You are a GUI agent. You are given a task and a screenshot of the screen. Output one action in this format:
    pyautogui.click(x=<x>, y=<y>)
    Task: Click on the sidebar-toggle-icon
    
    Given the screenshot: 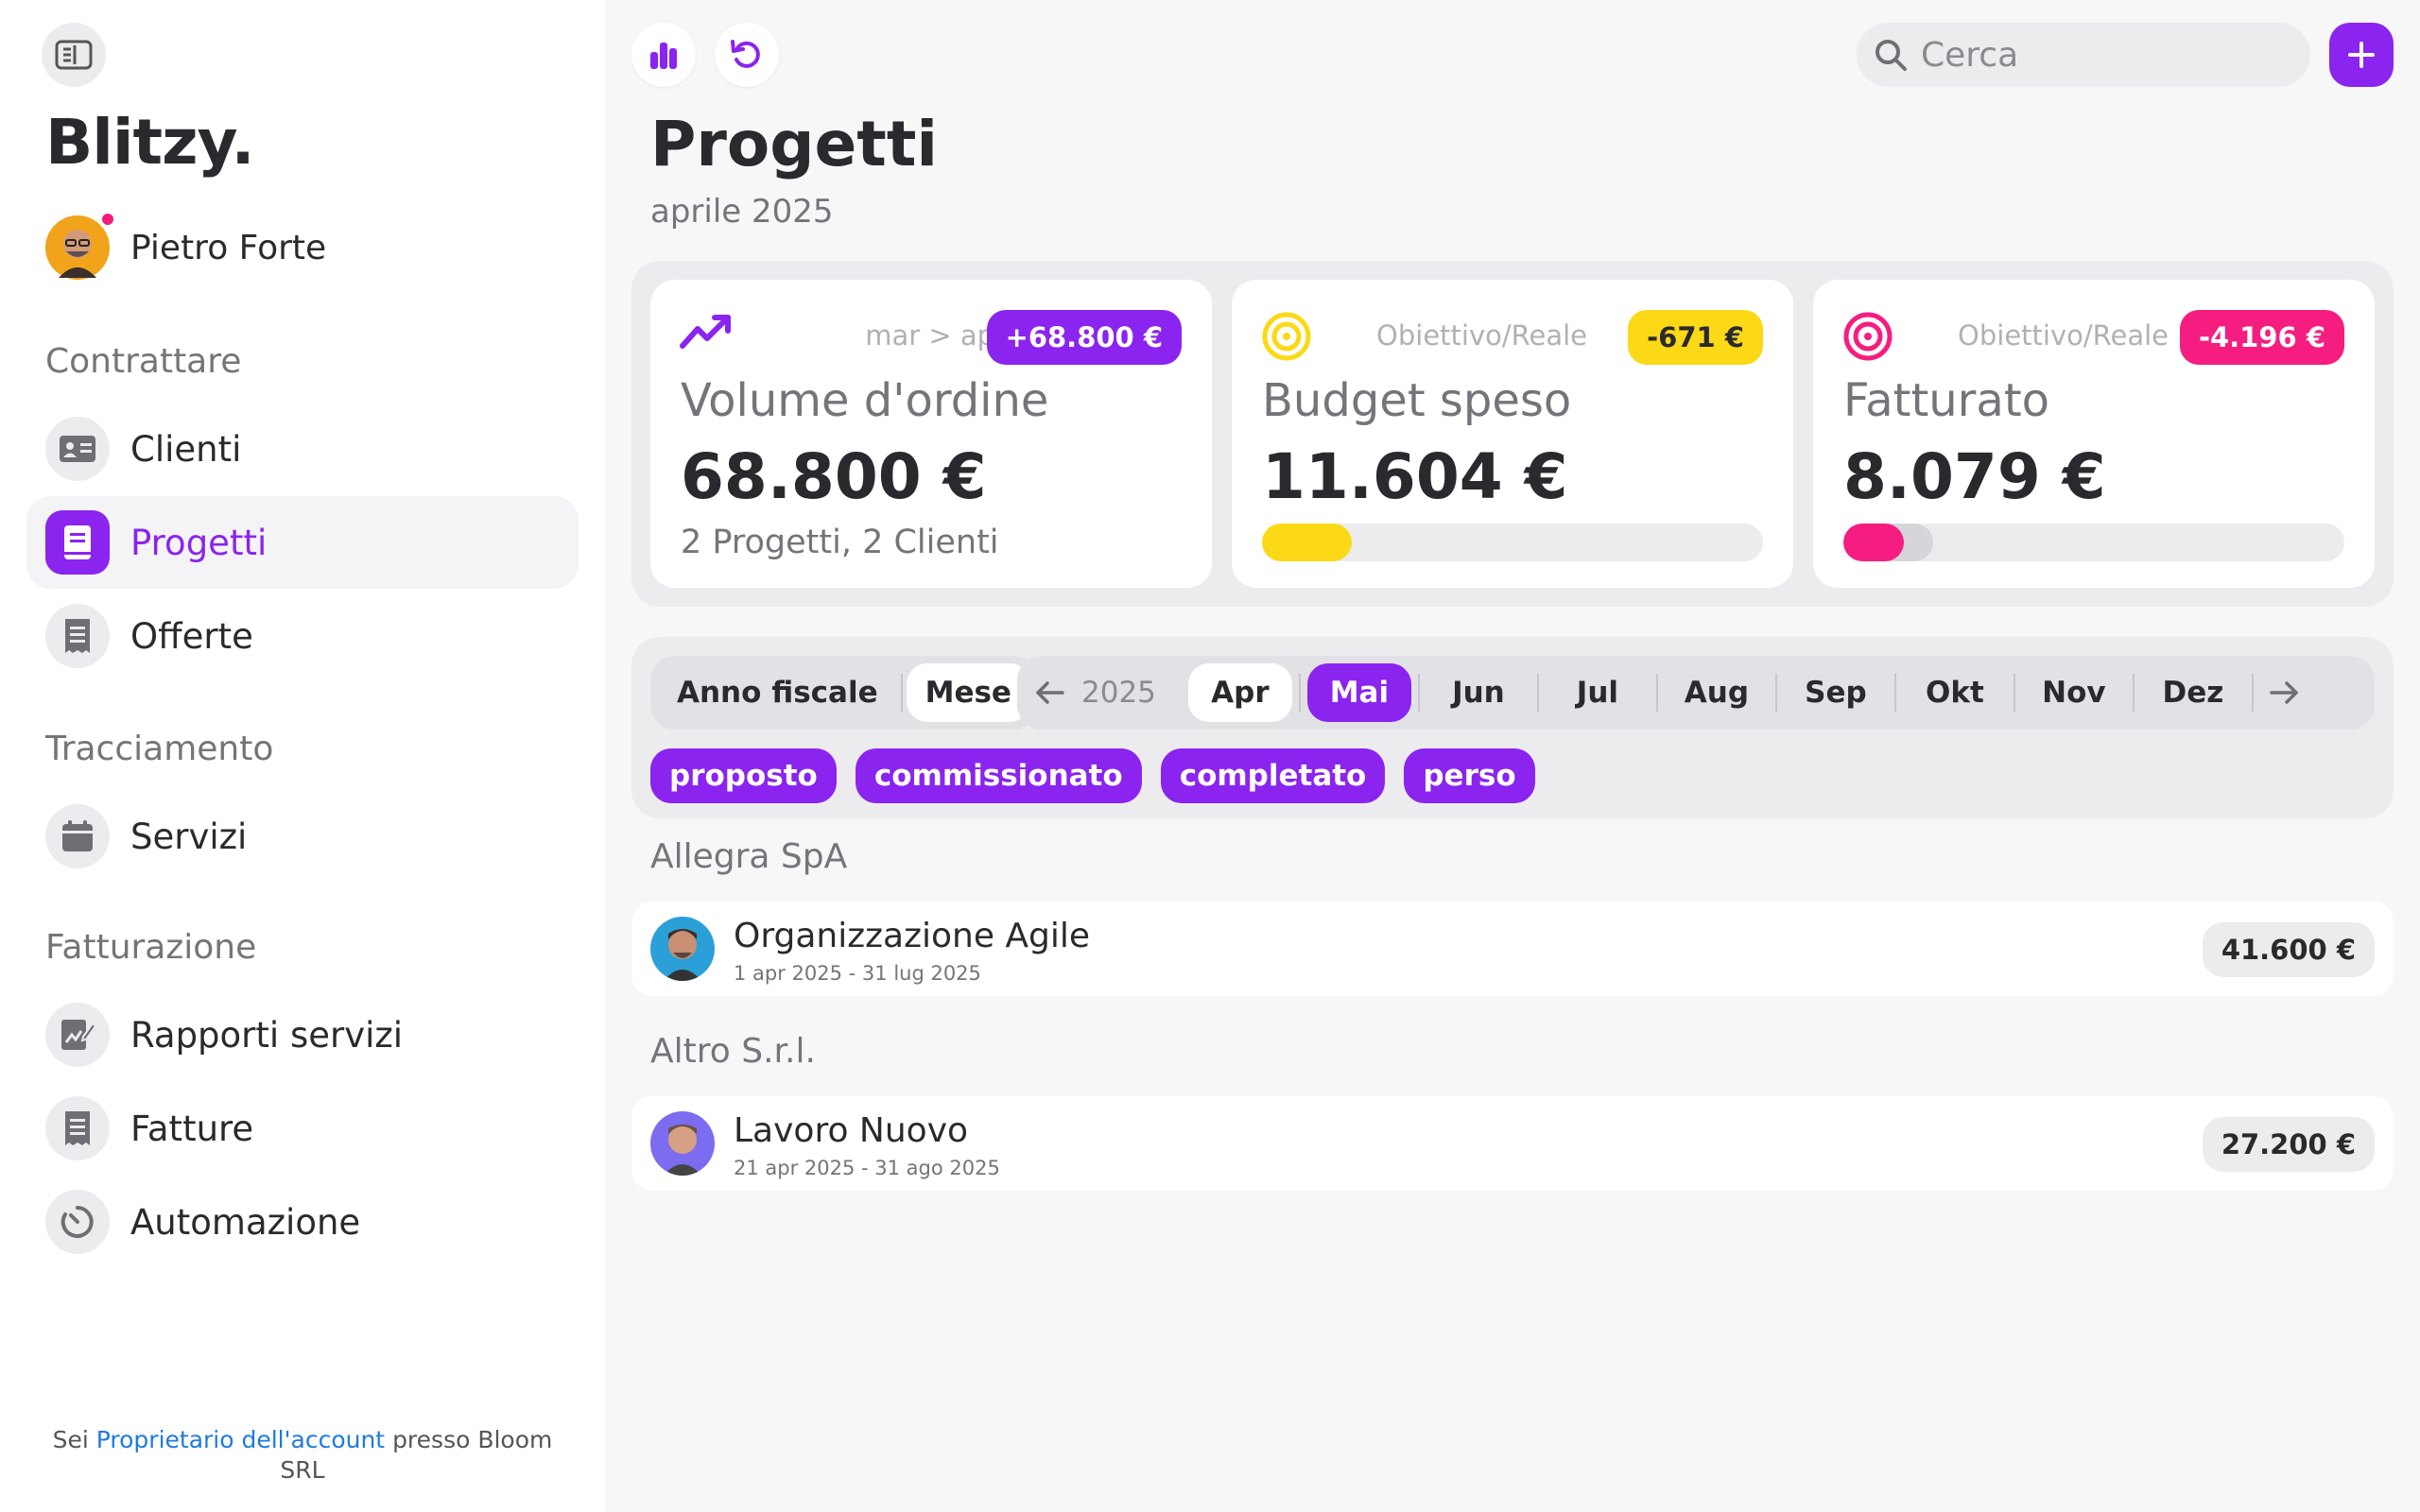 What is the action you would take?
    pyautogui.click(x=74, y=55)
    